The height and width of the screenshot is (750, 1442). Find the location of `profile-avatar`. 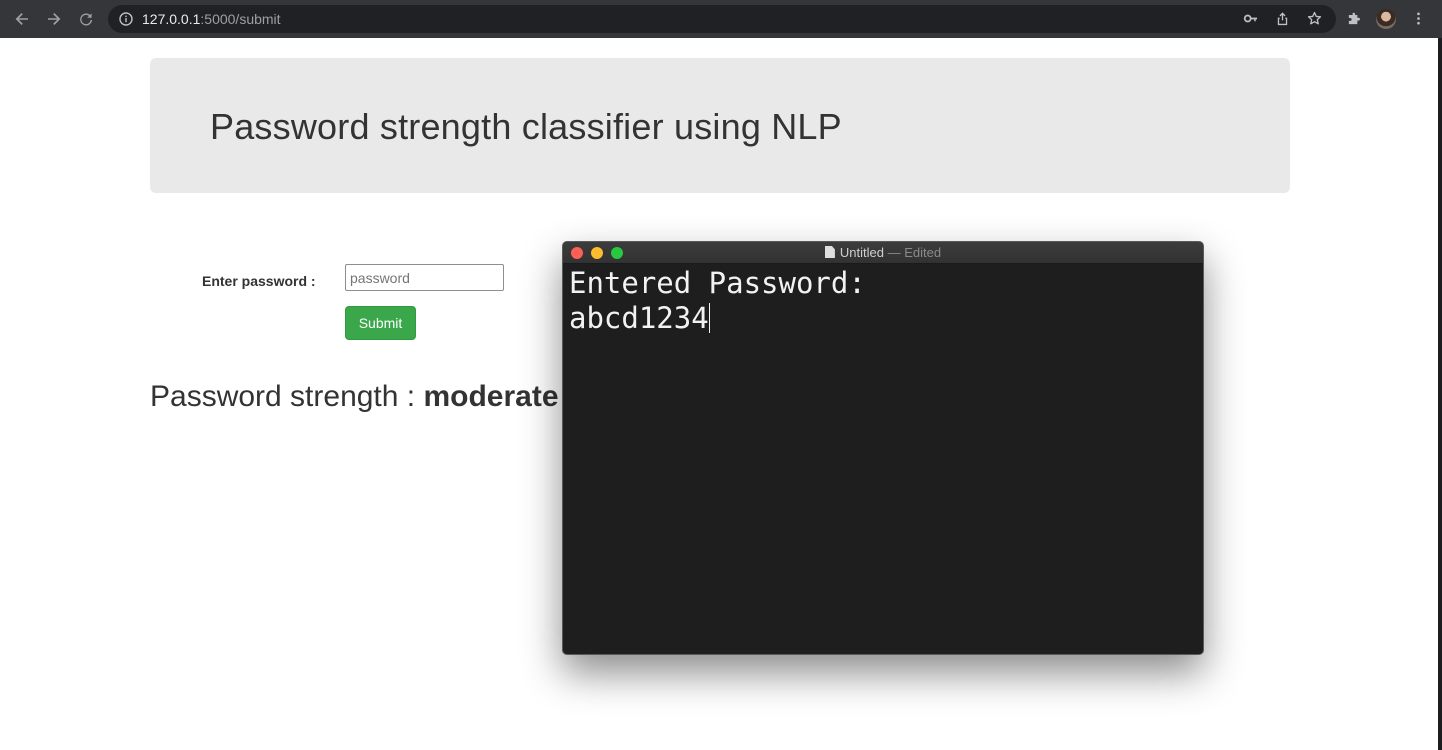

profile-avatar is located at coordinates (1386, 19).